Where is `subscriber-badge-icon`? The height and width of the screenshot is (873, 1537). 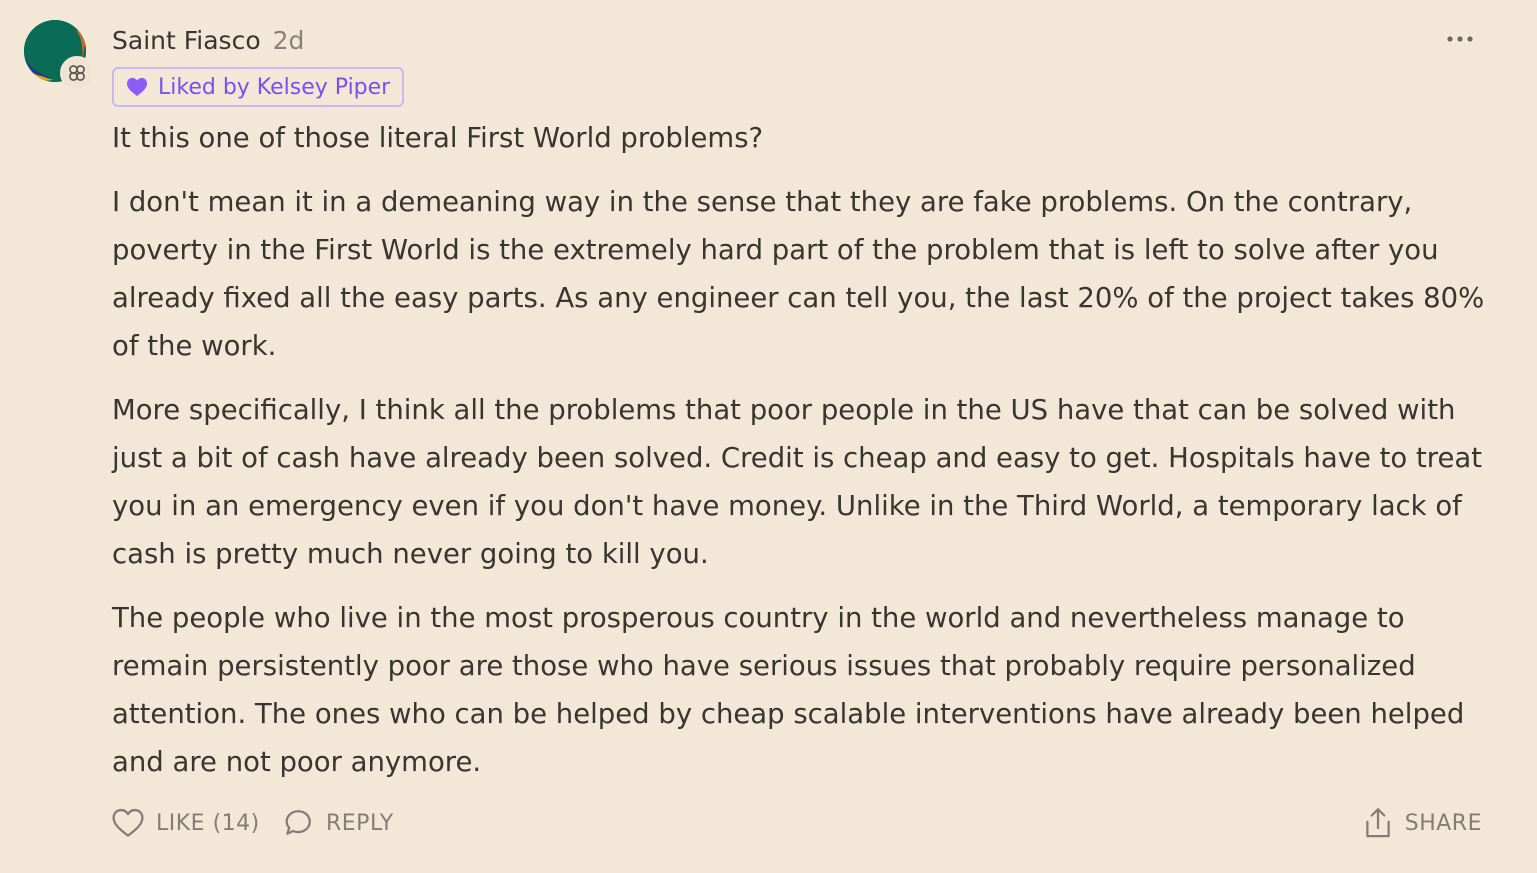 subscriber-badge-icon is located at coordinates (77, 73).